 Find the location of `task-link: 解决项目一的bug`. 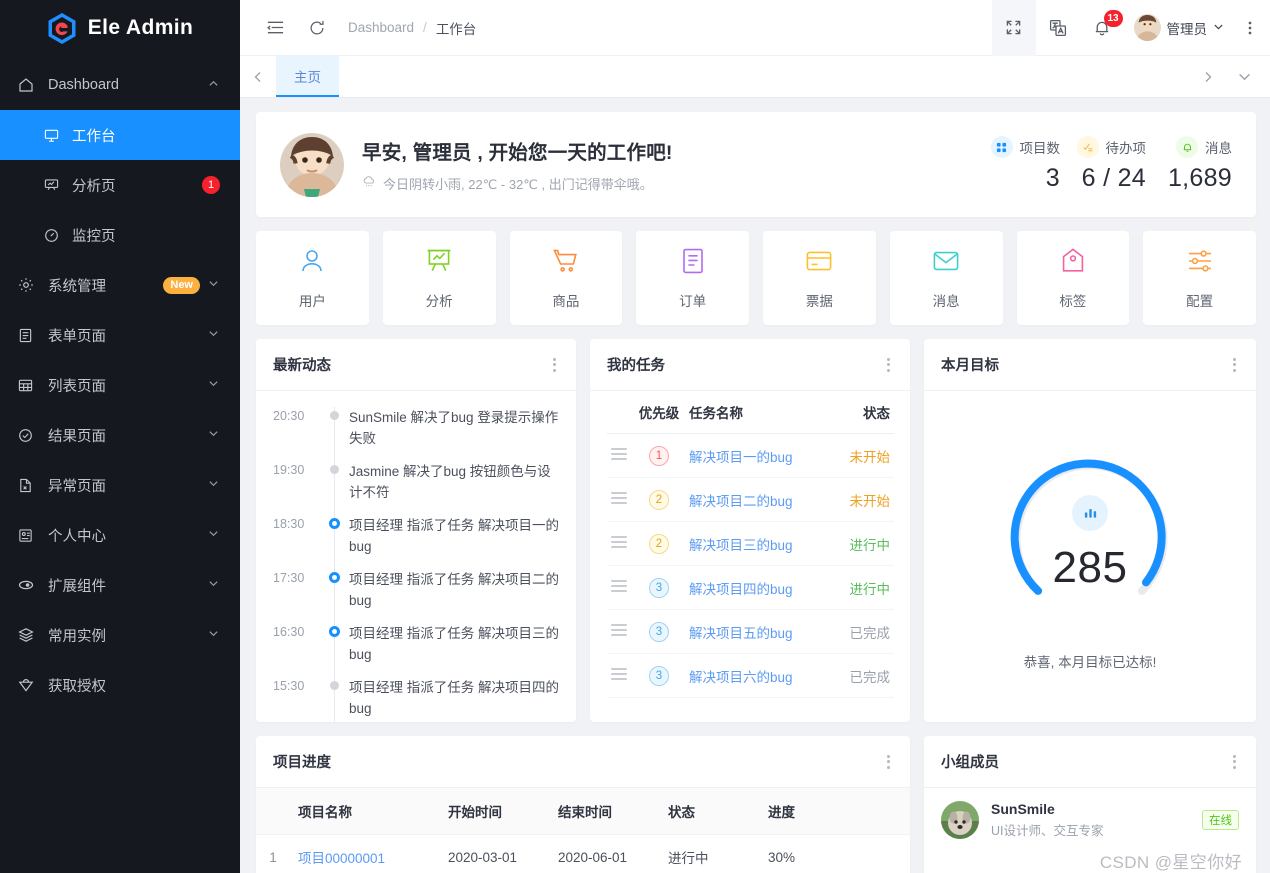

task-link: 解决项目一的bug is located at coordinates (741, 457).